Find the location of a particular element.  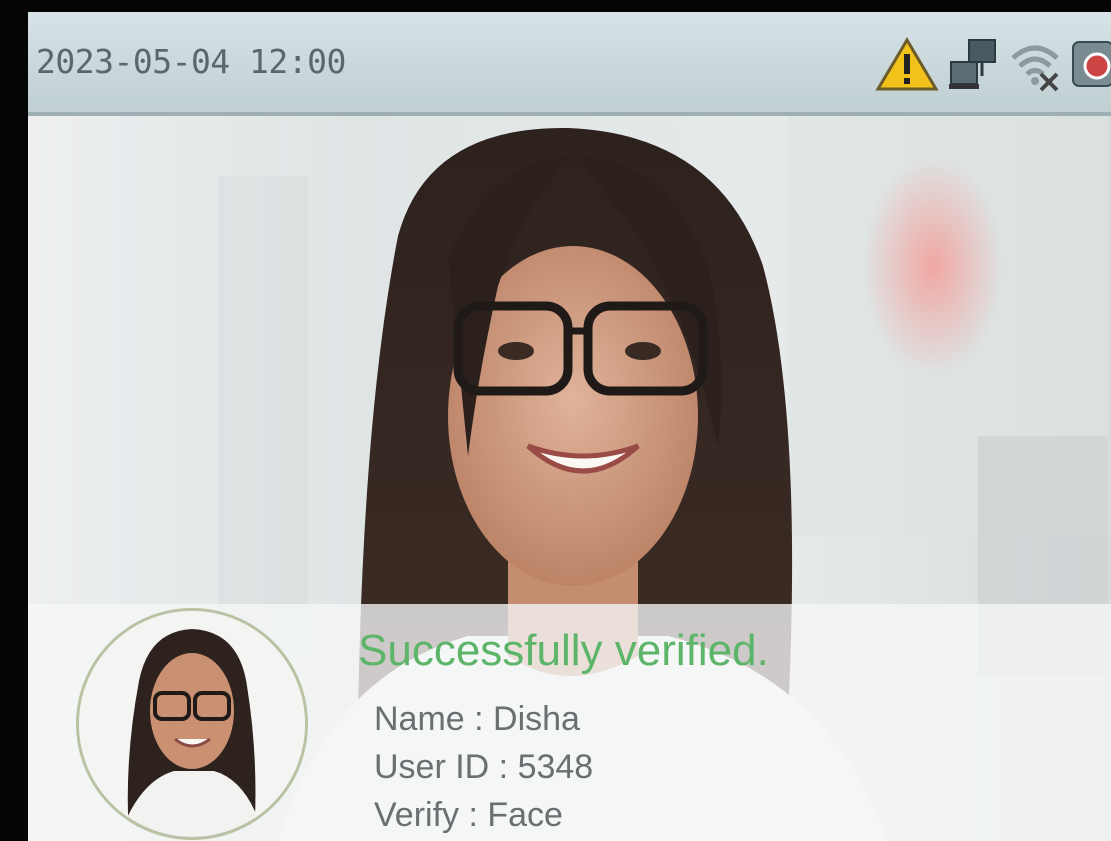

warning-icon is located at coordinates (907, 64).